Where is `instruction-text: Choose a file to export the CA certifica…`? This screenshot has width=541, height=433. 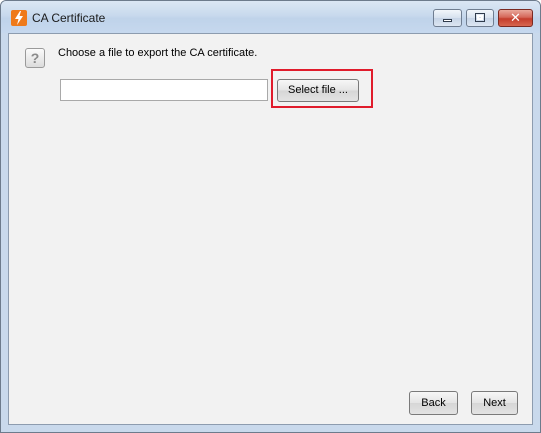 instruction-text: Choose a file to export the CA certifica… is located at coordinates (158, 53).